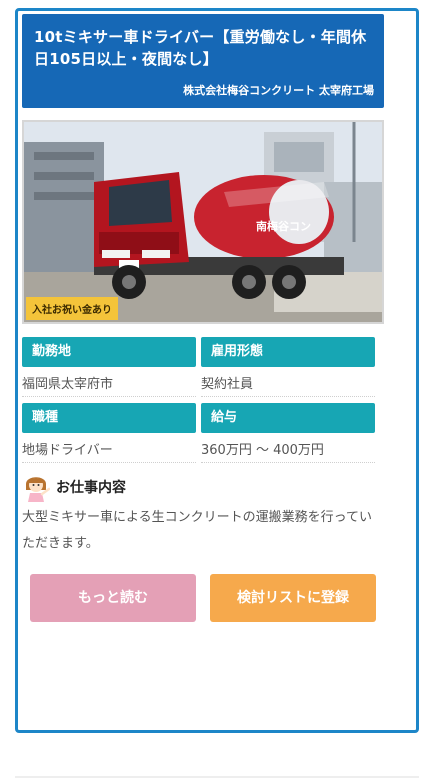  I want to click on location-value: 福岡県太宰府市, so click(109, 385).